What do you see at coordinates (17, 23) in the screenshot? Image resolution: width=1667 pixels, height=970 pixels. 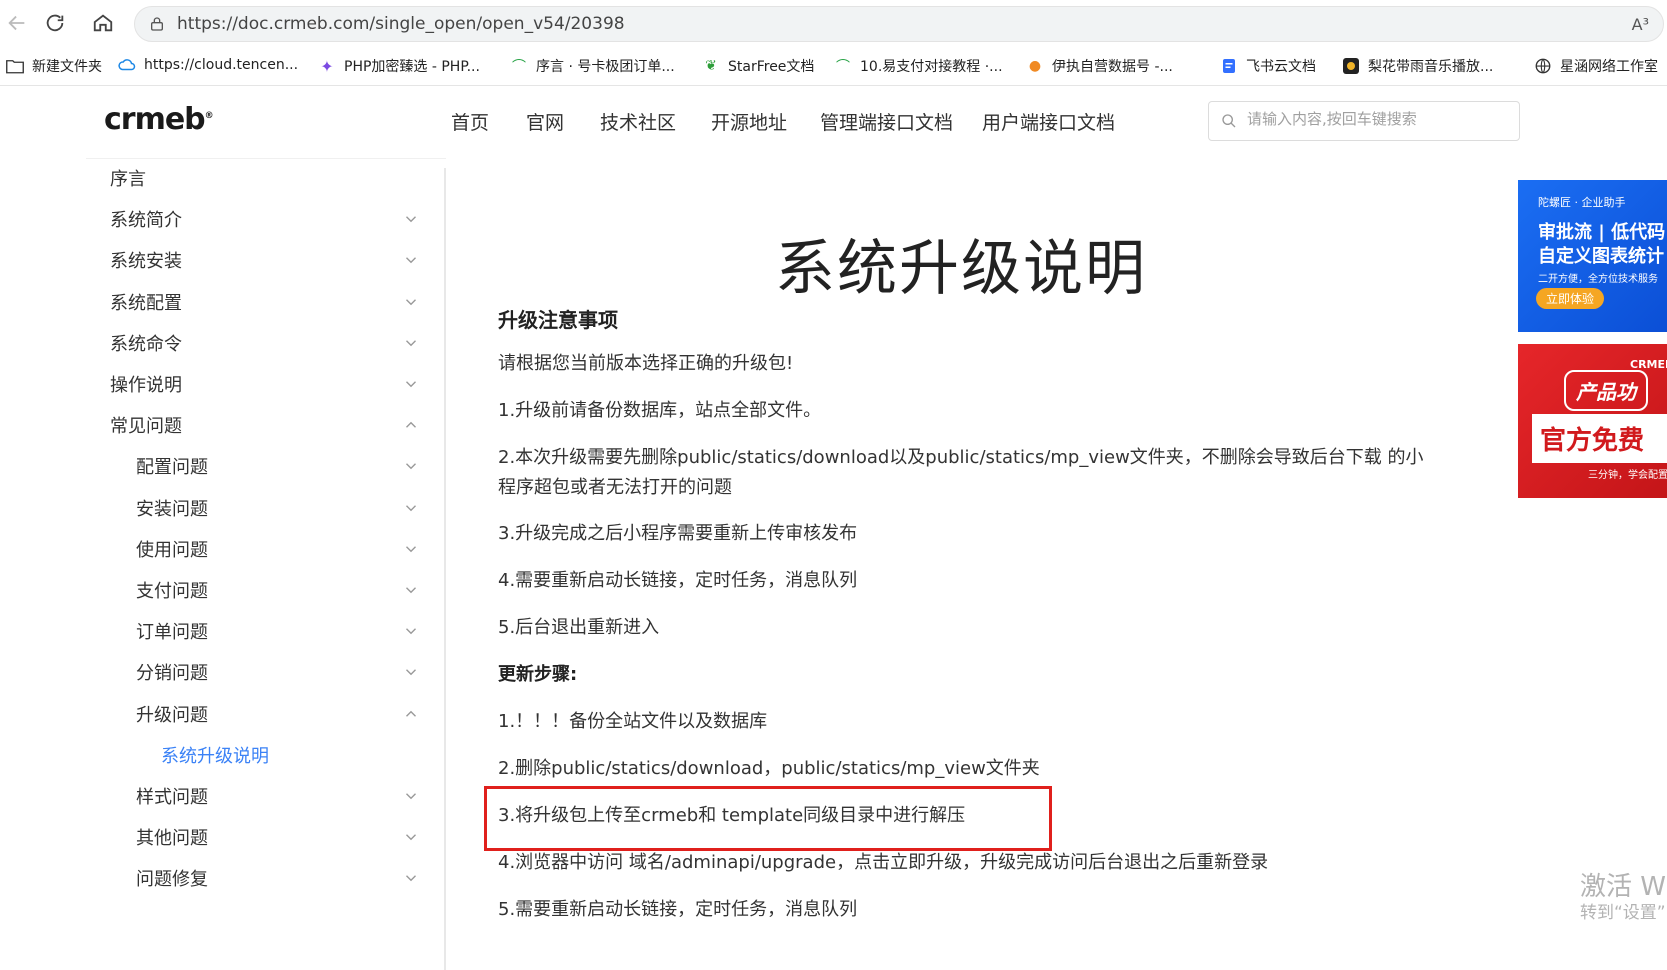 I see `back-button` at bounding box center [17, 23].